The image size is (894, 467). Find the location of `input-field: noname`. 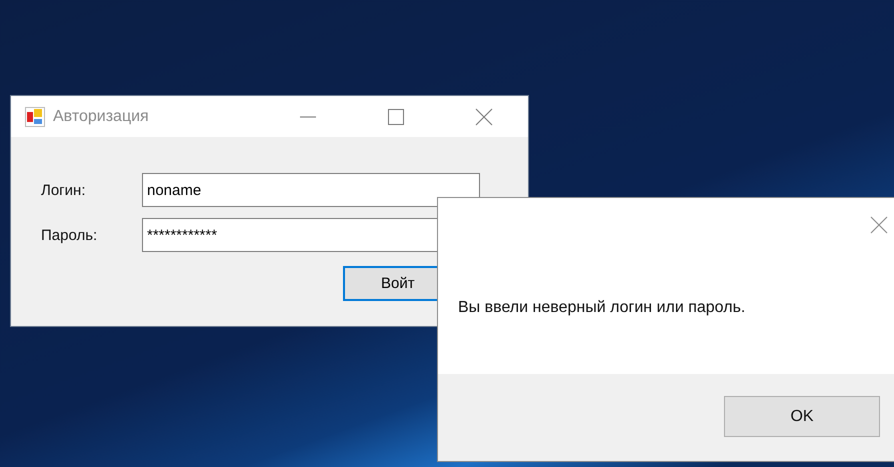

input-field: noname is located at coordinates (311, 190).